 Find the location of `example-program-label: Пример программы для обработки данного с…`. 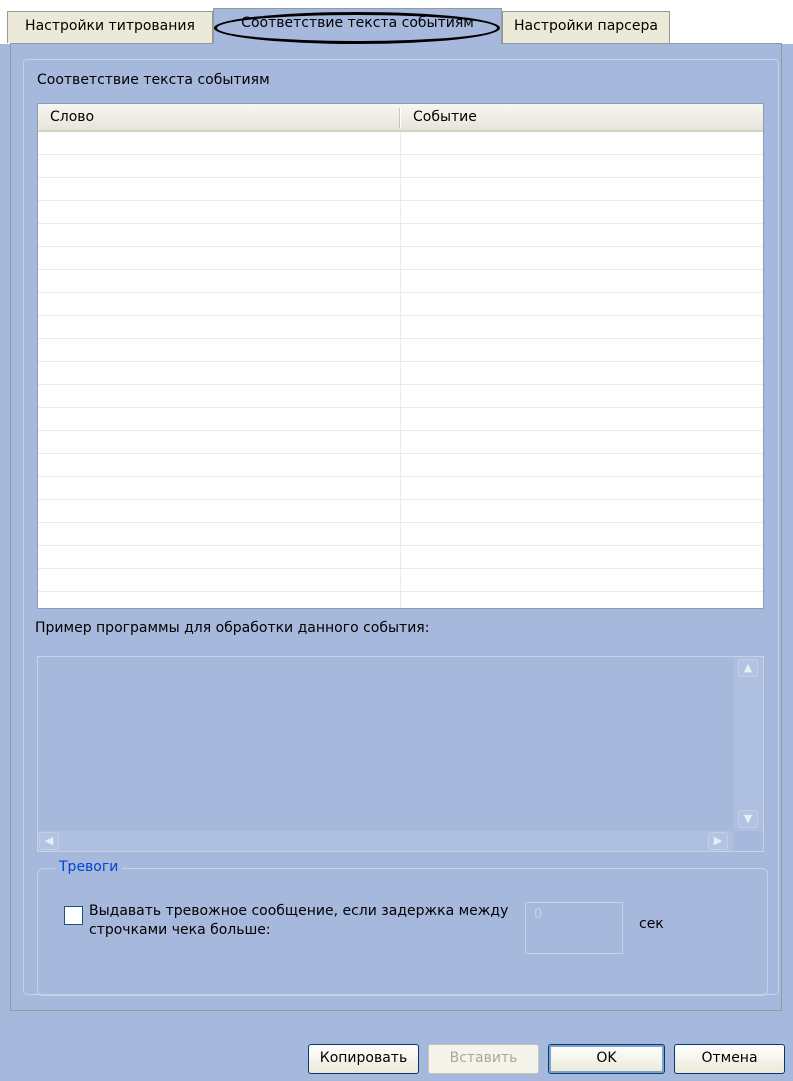

example-program-label: Пример программы для обработки данного с… is located at coordinates (232, 628).